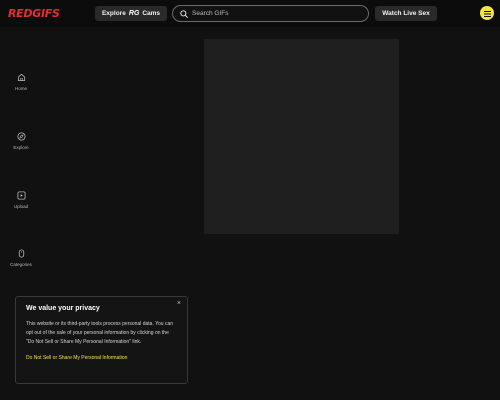  I want to click on sidebar-item-explore: Explore, so click(21, 147).